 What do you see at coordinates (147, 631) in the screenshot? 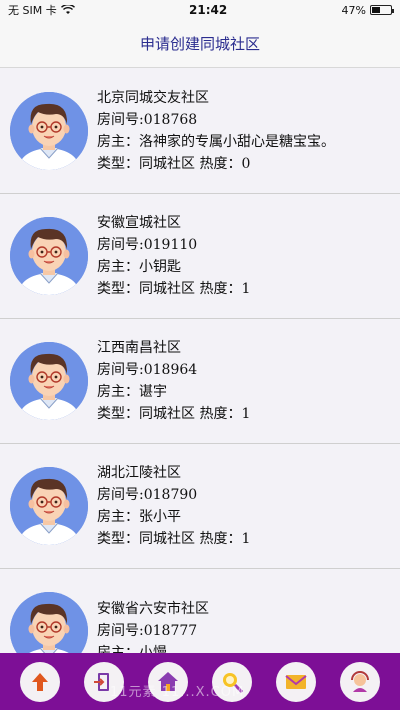
I see `room-number: 房间号:018777` at bounding box center [147, 631].